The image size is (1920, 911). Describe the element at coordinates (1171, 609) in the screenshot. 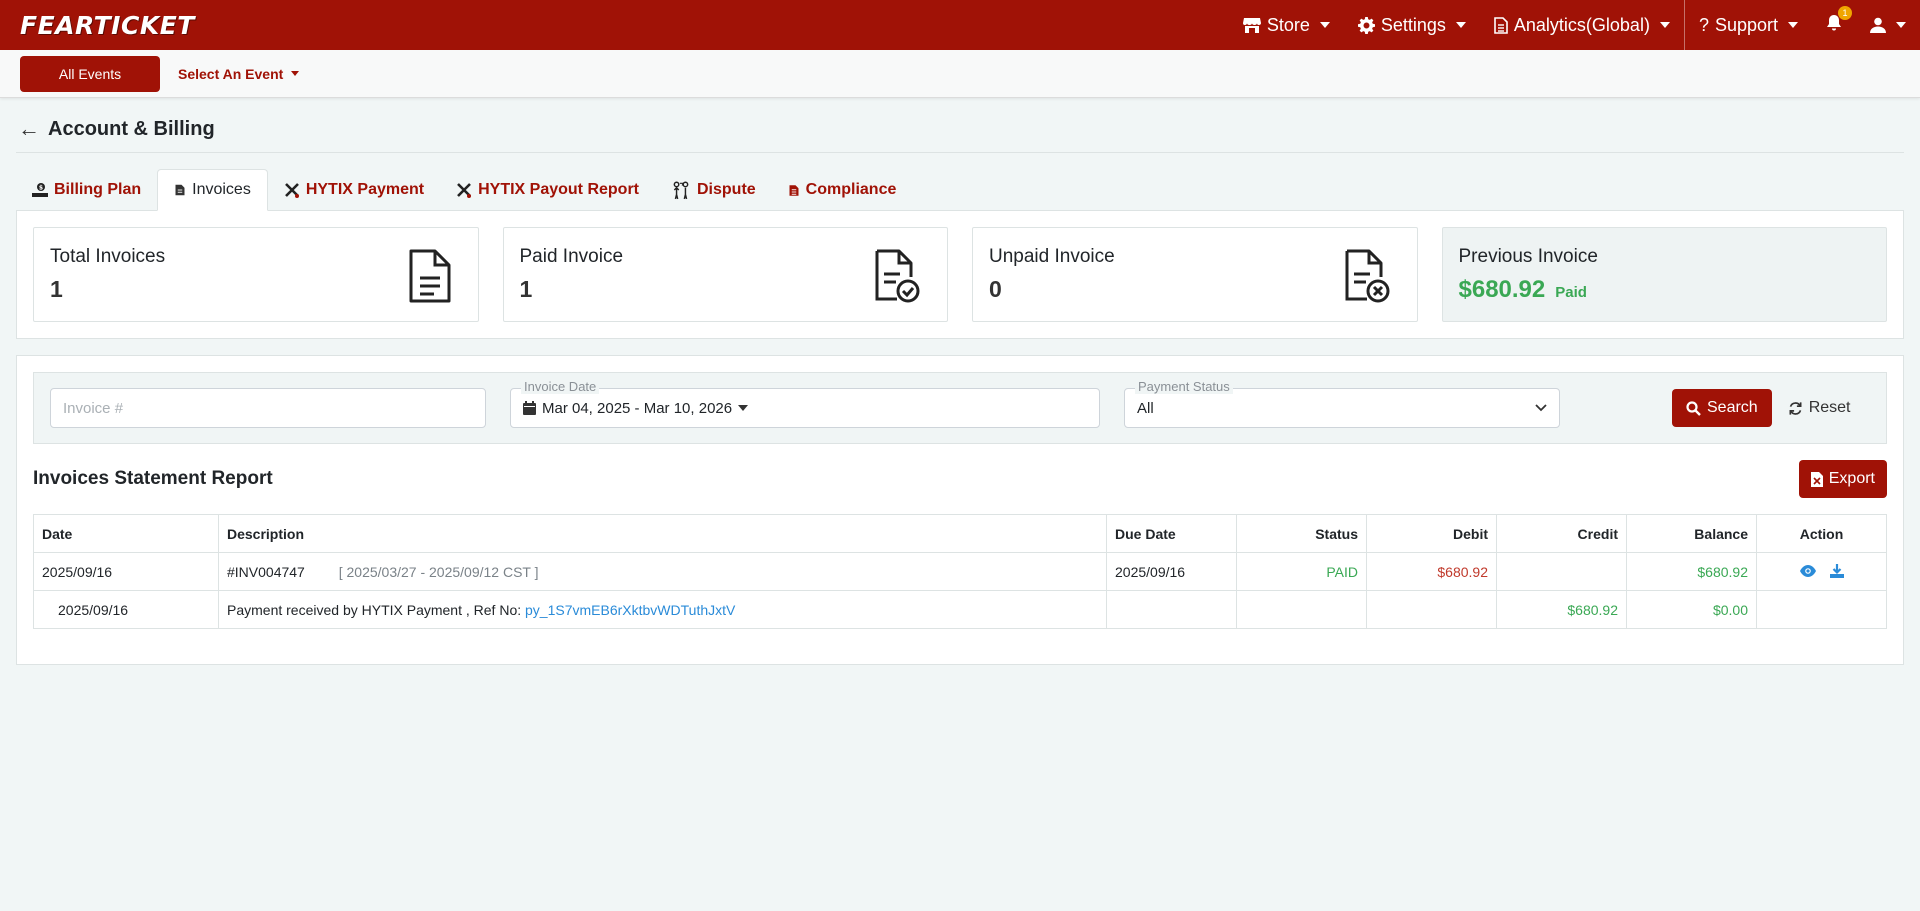

I see `cell-due-date` at that location.